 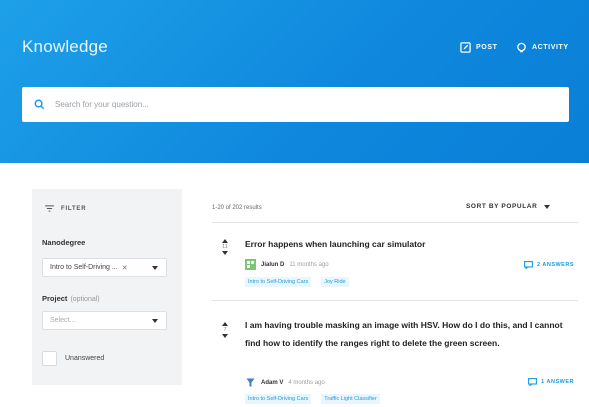 I want to click on post-time: 11 months ago, so click(x=309, y=264).